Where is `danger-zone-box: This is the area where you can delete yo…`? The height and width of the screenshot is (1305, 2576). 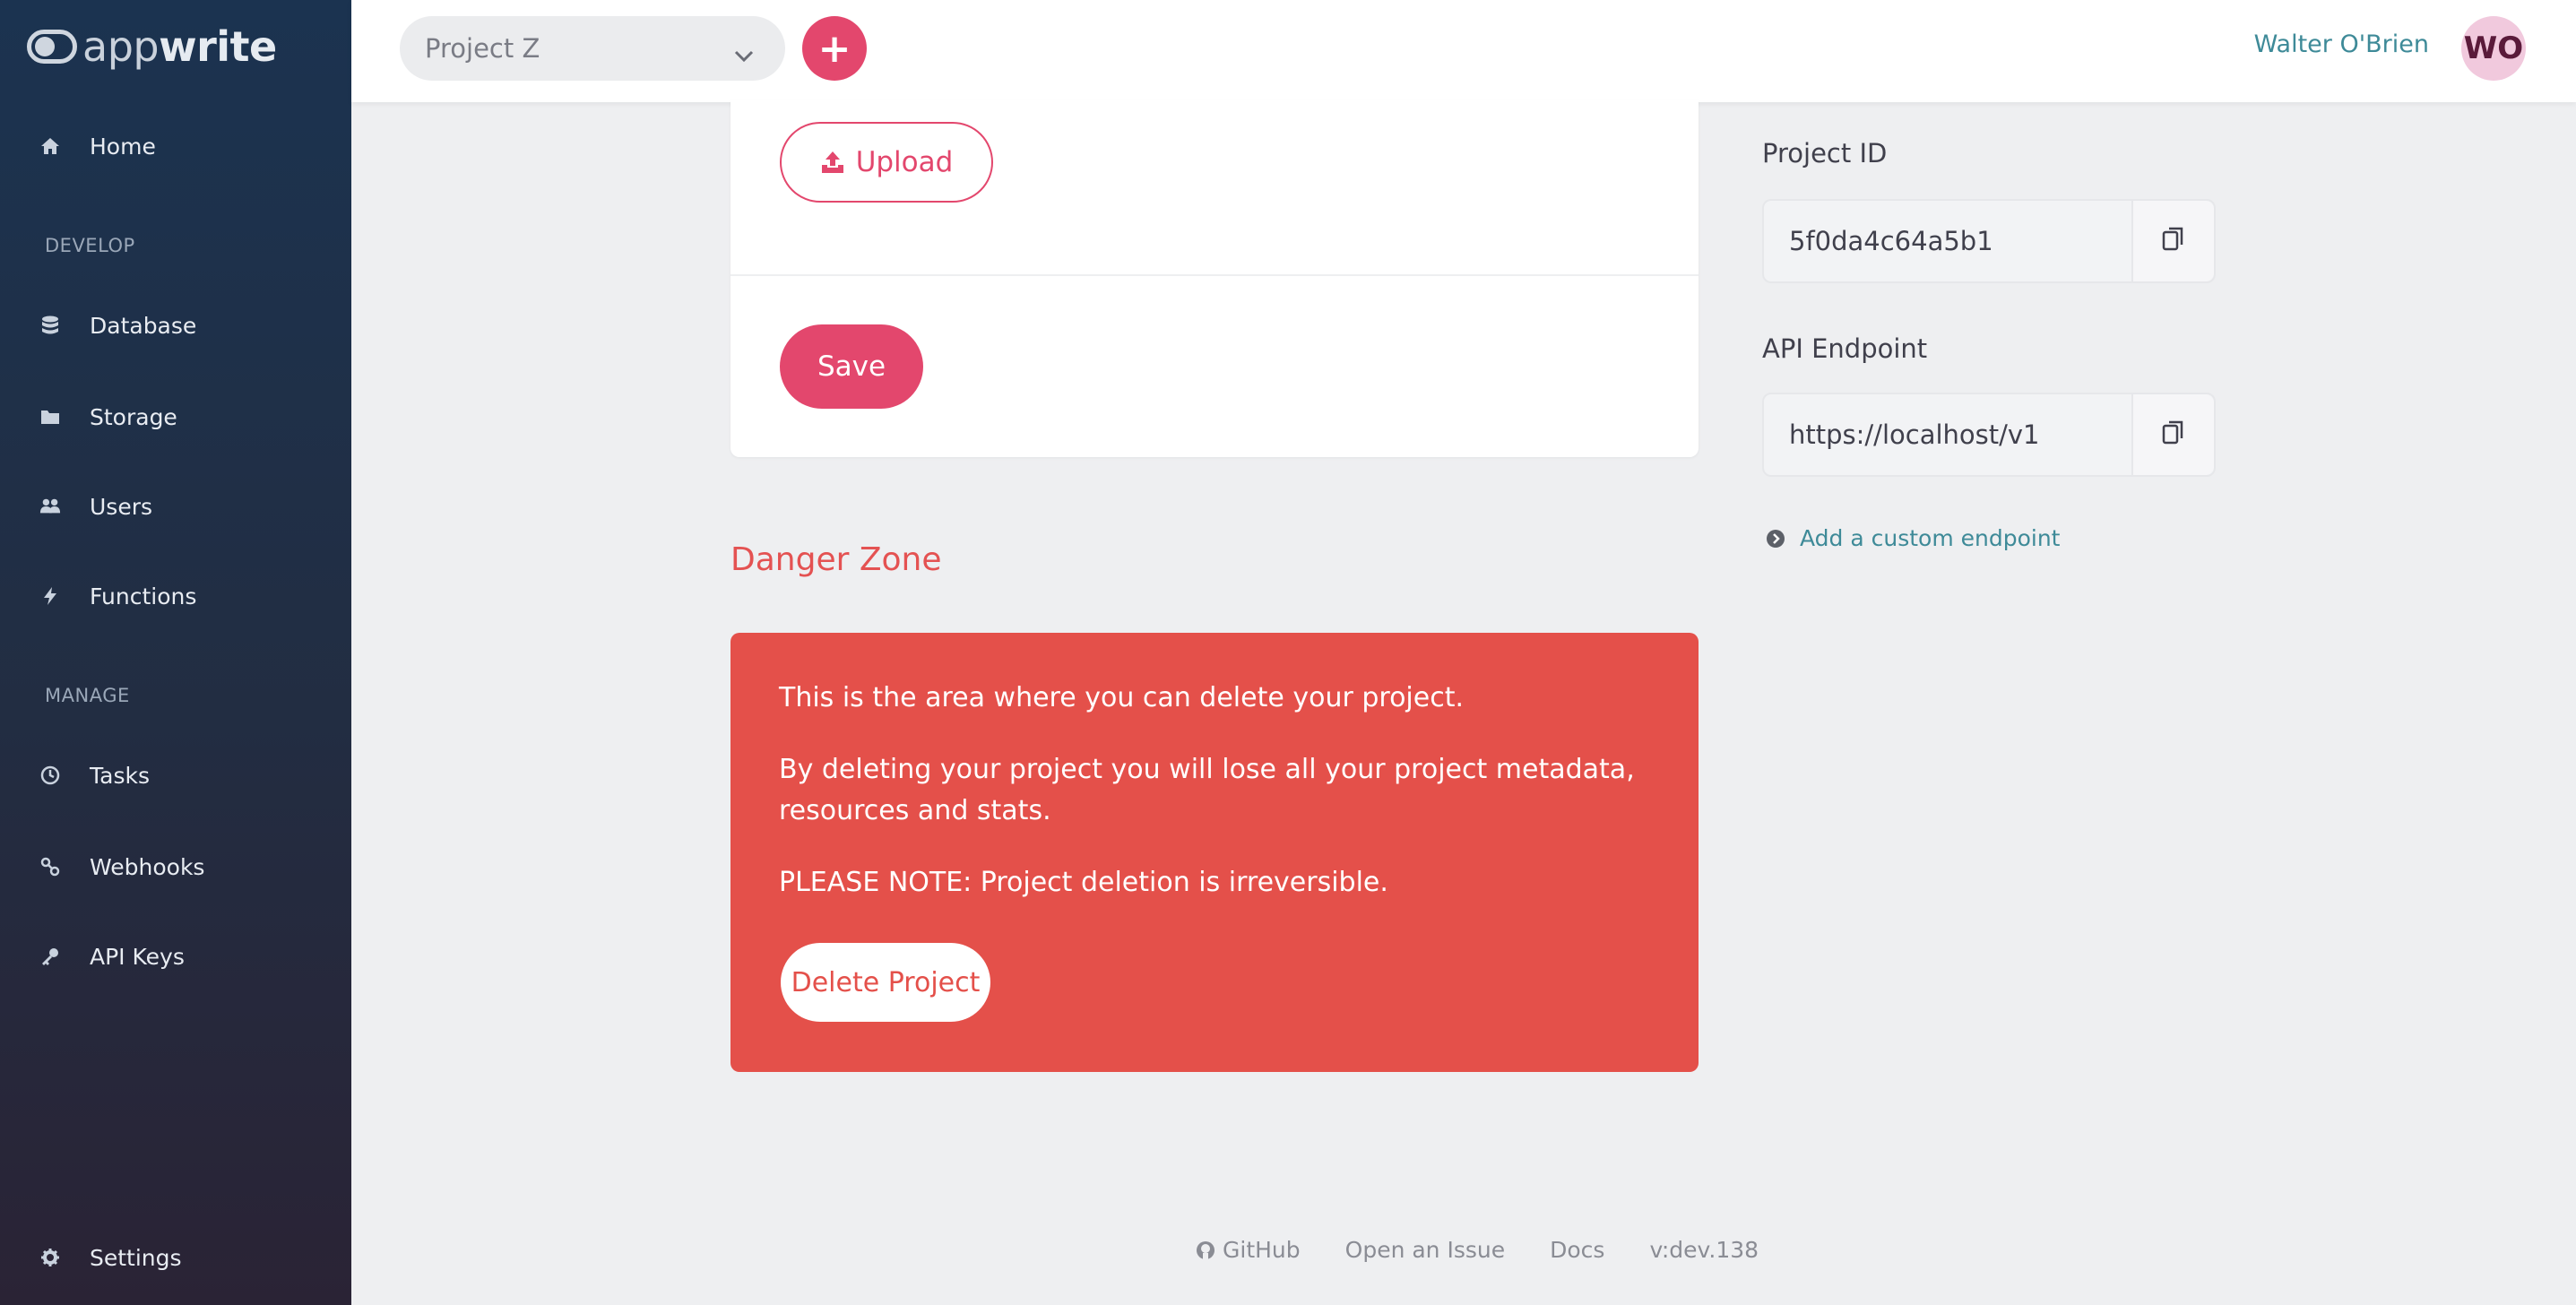 danger-zone-box: This is the area where you can delete yo… is located at coordinates (1214, 852).